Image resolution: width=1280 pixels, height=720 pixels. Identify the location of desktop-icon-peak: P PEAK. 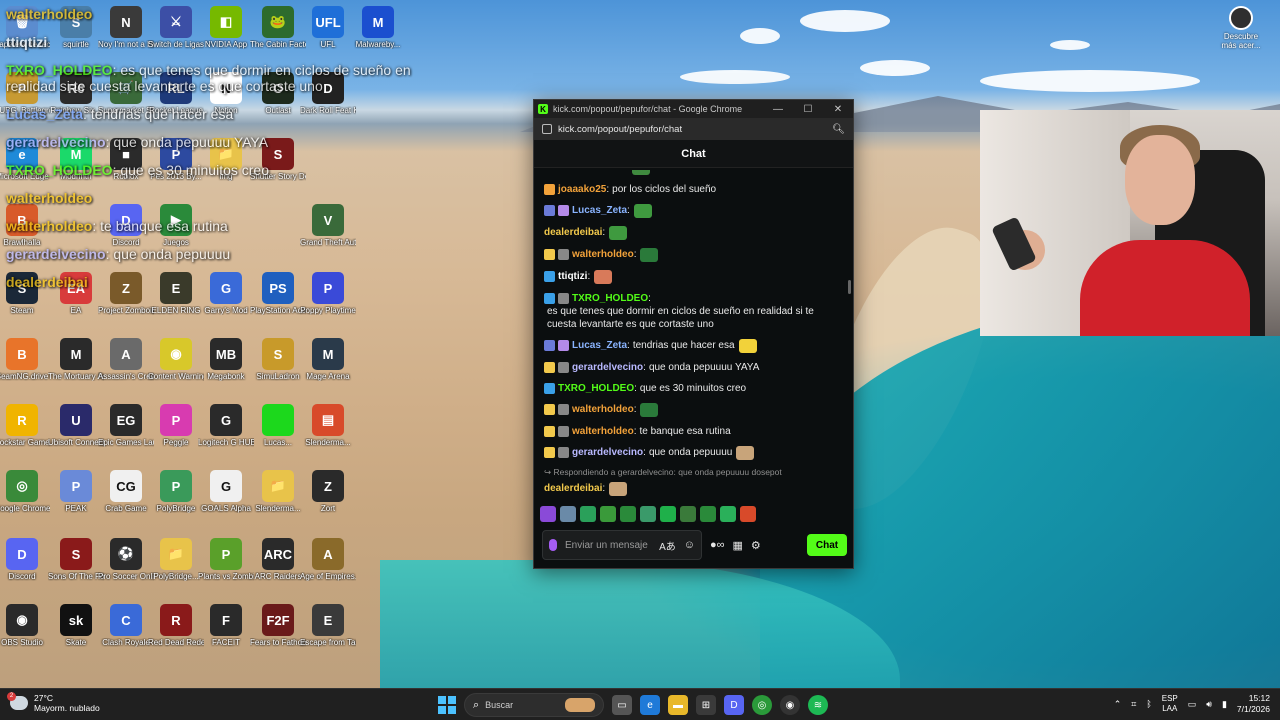
(76, 491).